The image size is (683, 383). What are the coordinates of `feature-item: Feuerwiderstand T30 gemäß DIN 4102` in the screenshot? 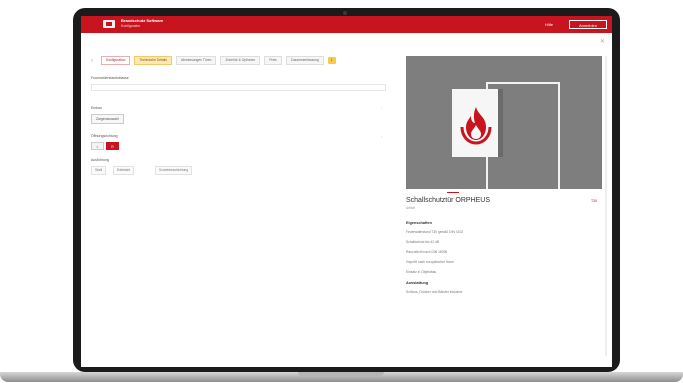 It's located at (435, 232).